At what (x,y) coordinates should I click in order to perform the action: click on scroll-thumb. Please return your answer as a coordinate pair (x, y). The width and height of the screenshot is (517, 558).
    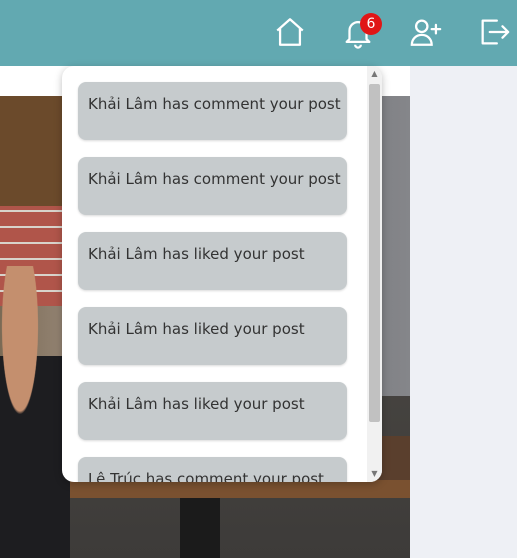
    Looking at the image, I should click on (374, 253).